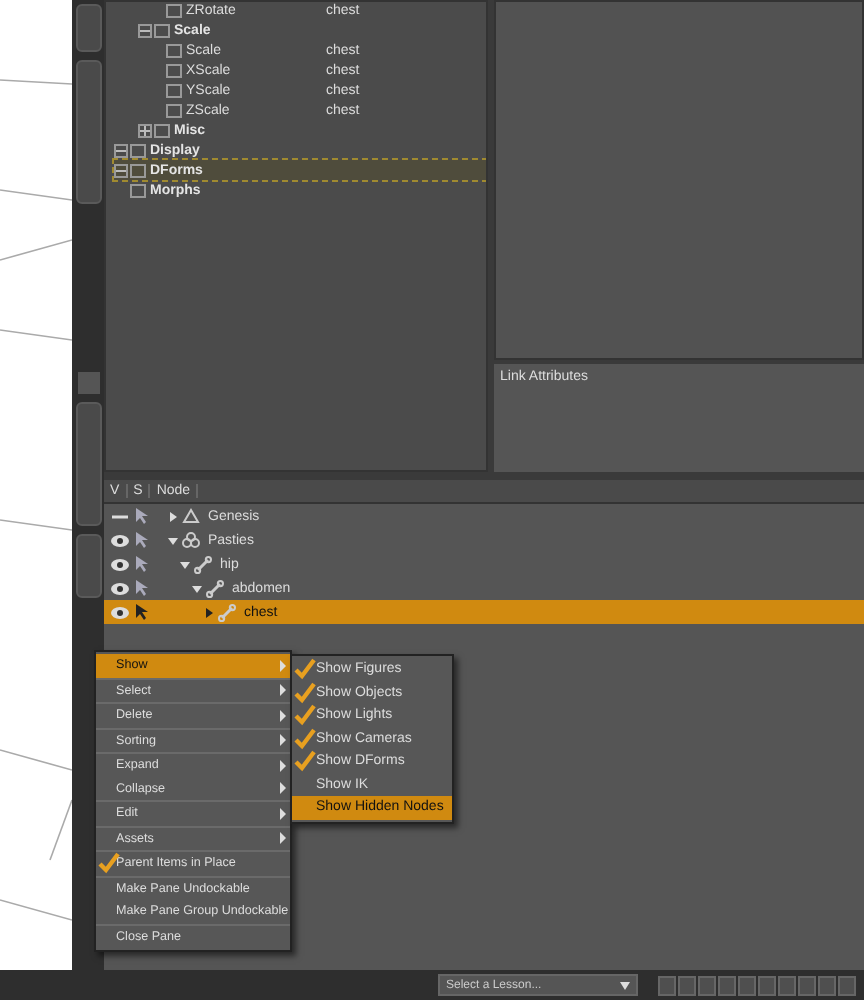  I want to click on dropdown-caret-icon, so click(625, 985).